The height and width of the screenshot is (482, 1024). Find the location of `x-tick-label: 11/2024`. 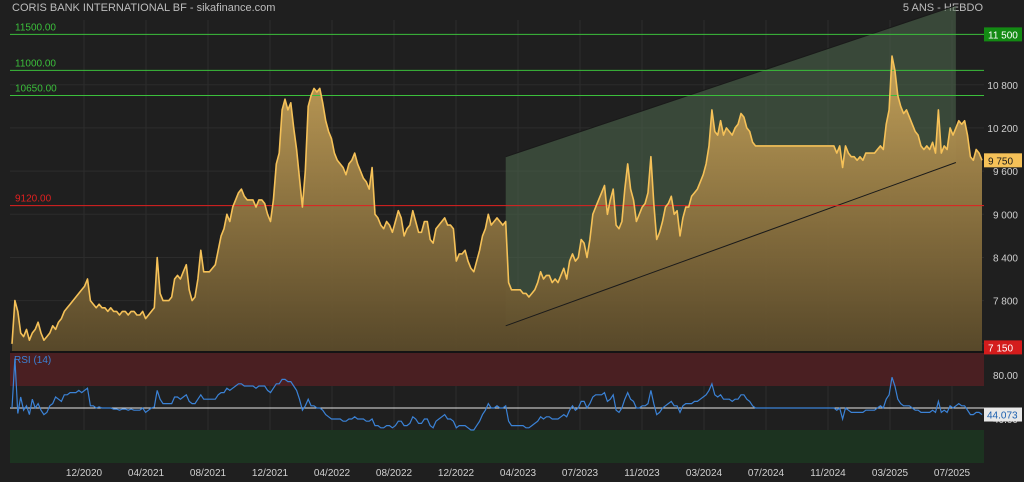

x-tick-label: 11/2024 is located at coordinates (828, 473).